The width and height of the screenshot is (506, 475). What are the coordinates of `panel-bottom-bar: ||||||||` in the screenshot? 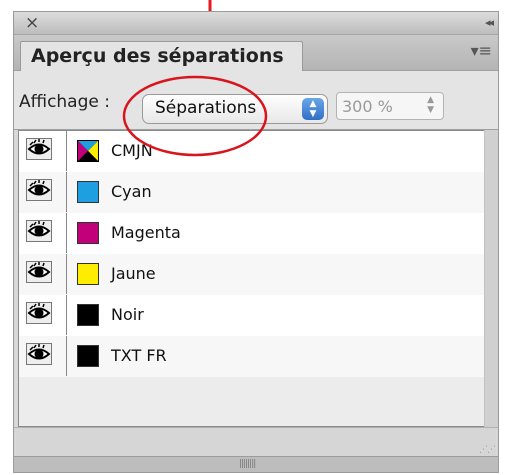 It's located at (256, 464).